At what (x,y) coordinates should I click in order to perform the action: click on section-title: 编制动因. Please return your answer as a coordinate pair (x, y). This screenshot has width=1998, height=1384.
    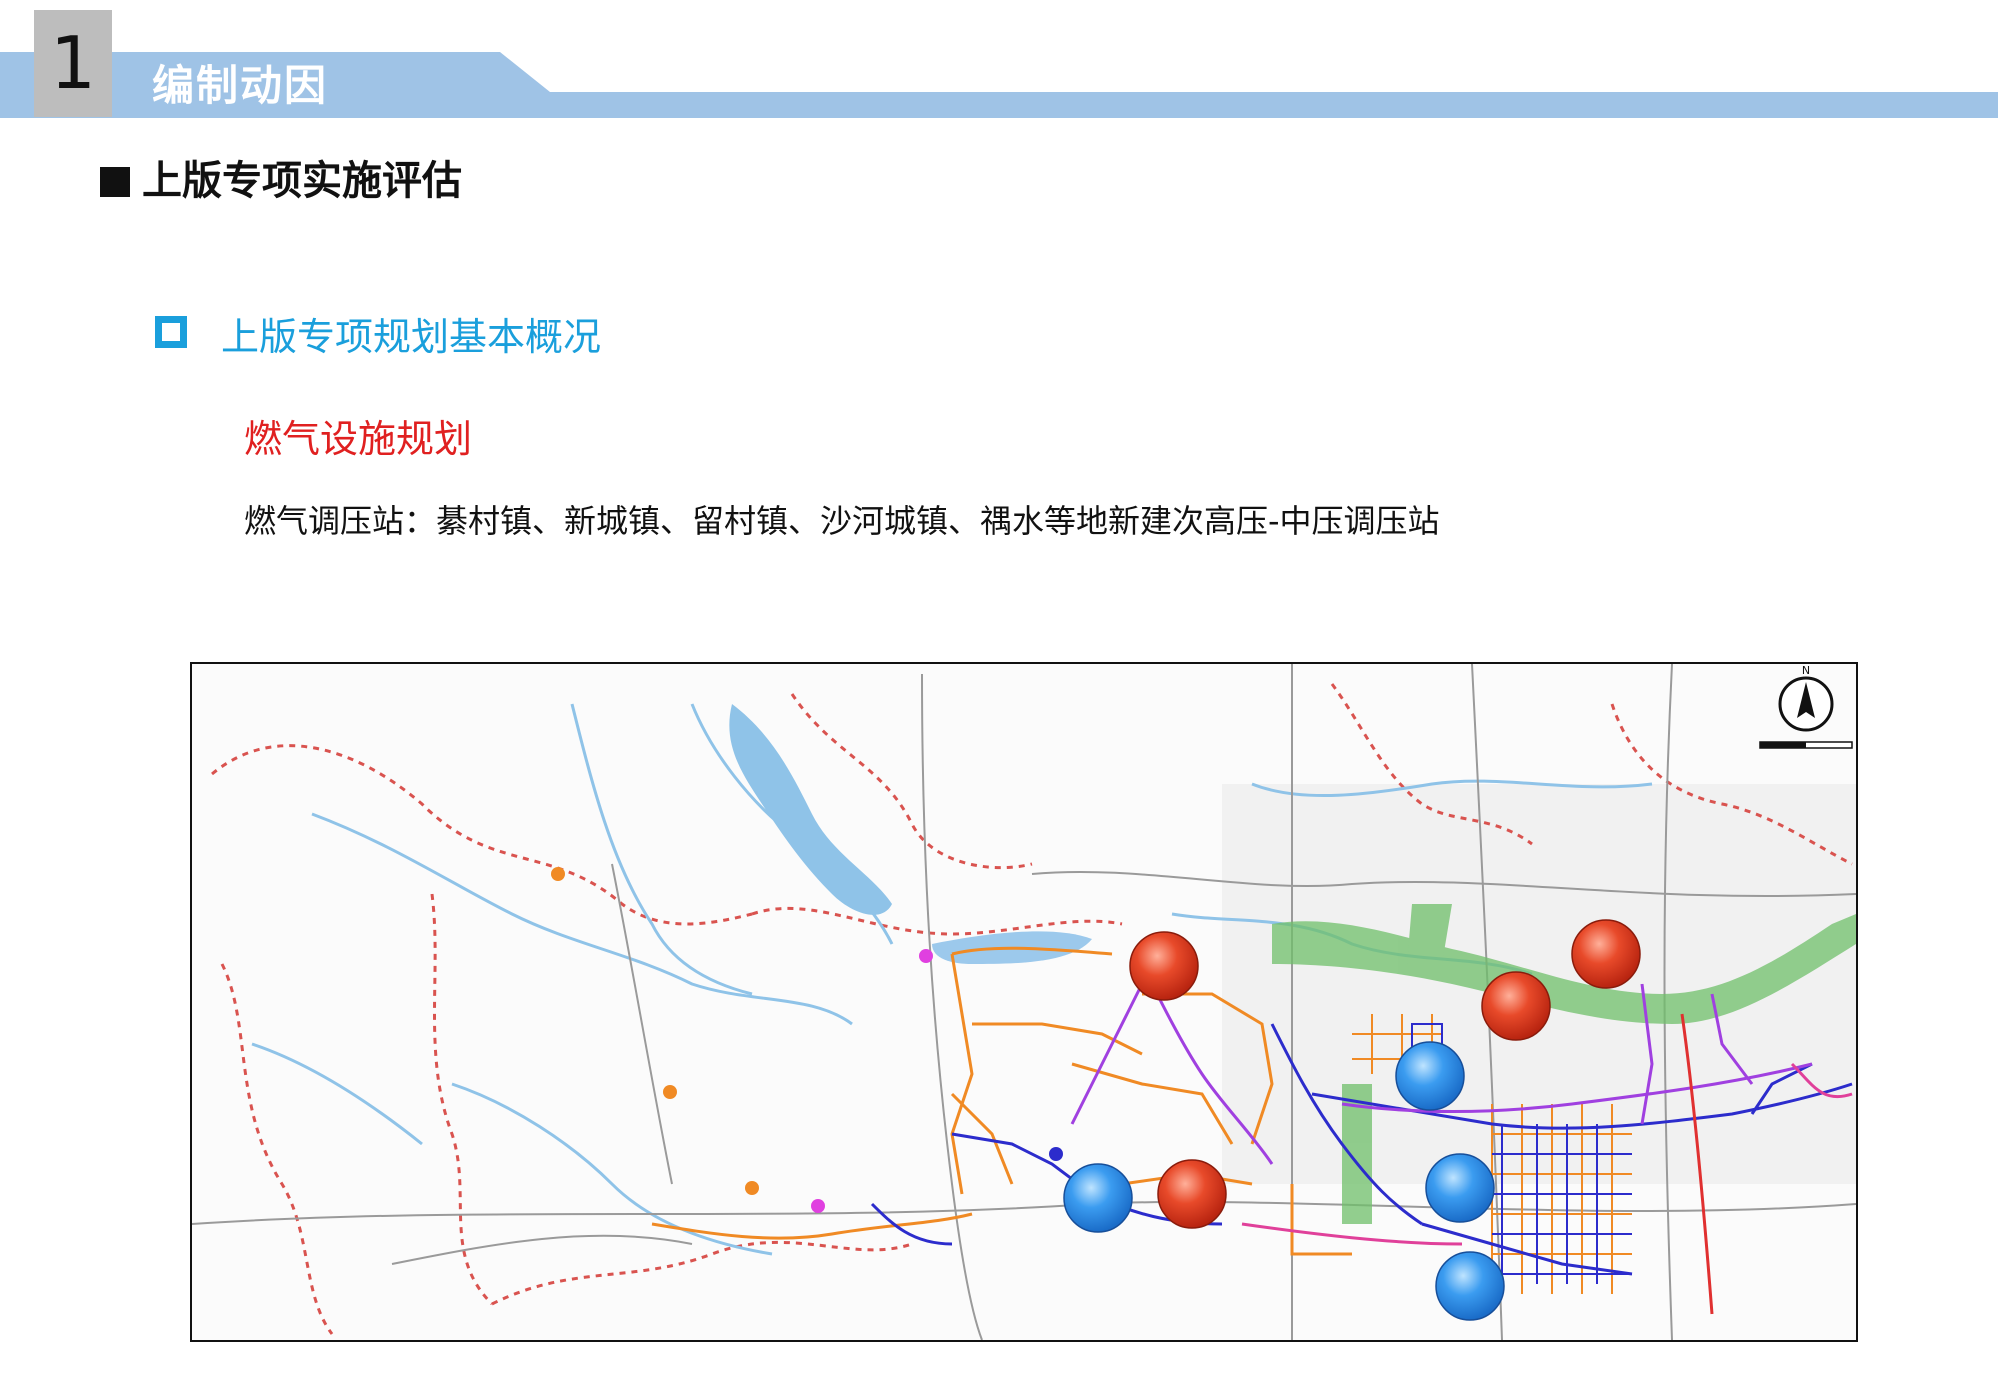
    Looking at the image, I should click on (240, 85).